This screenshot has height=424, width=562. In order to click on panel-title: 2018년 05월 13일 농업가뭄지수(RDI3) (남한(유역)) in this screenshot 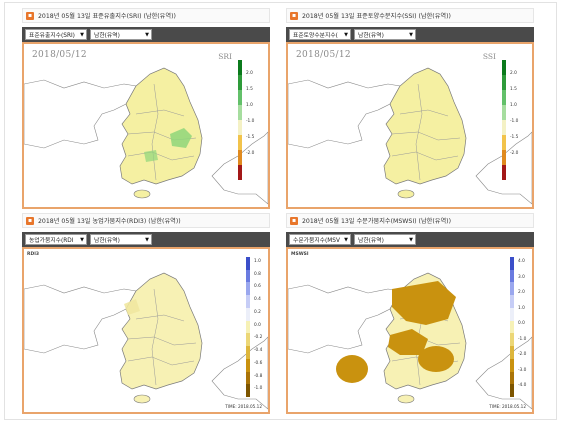, I will do `click(109, 221)`.